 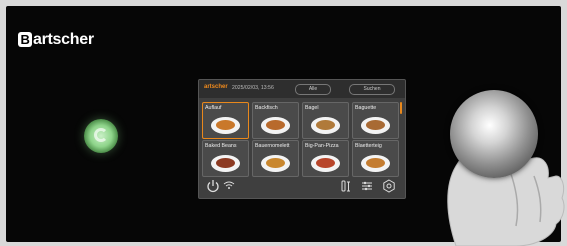 What do you see at coordinates (225, 158) in the screenshot?
I see `program-tile: Baked Beans` at bounding box center [225, 158].